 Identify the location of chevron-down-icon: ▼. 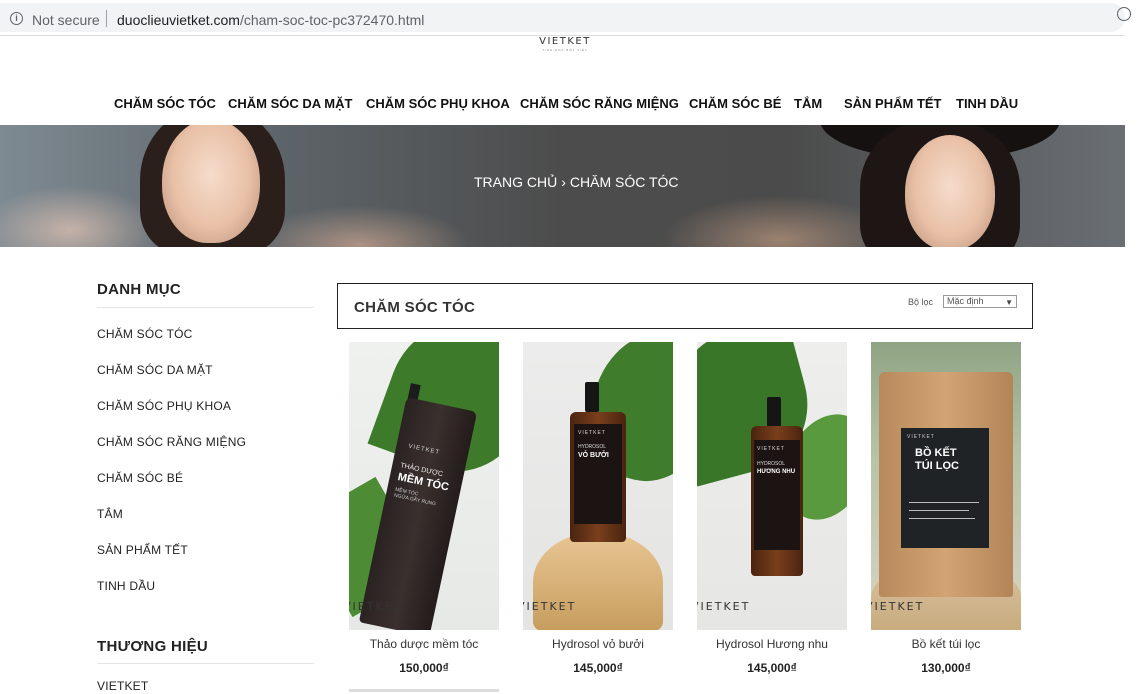
(1009, 302).